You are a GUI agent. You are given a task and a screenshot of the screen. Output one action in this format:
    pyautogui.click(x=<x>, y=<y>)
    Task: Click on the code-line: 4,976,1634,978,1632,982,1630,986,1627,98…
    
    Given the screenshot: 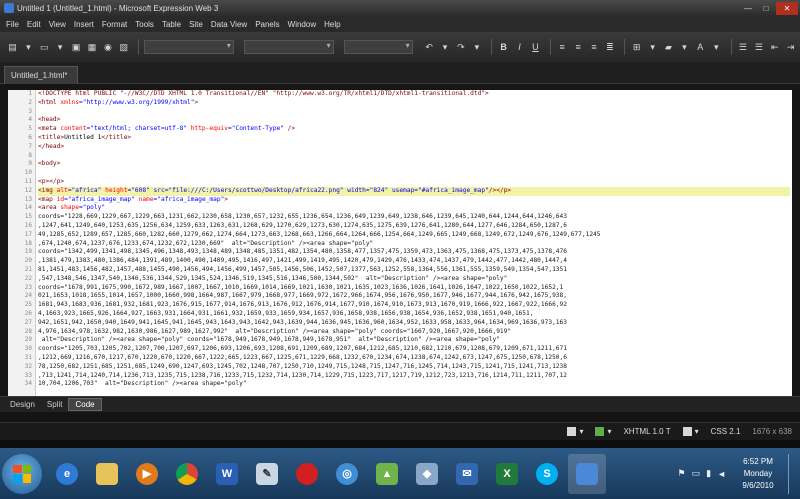 What is the action you would take?
    pyautogui.click(x=414, y=332)
    